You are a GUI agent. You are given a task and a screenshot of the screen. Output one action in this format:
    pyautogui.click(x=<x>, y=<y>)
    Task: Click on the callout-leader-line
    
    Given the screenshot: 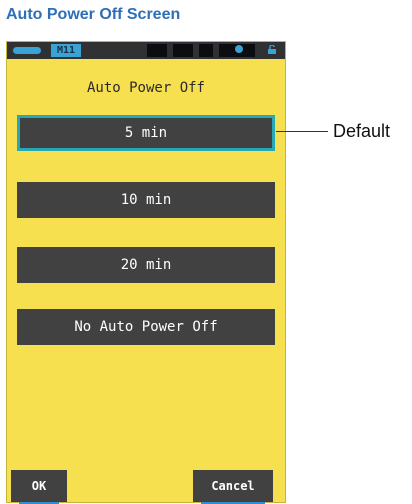 What is the action you would take?
    pyautogui.click(x=302, y=131)
    